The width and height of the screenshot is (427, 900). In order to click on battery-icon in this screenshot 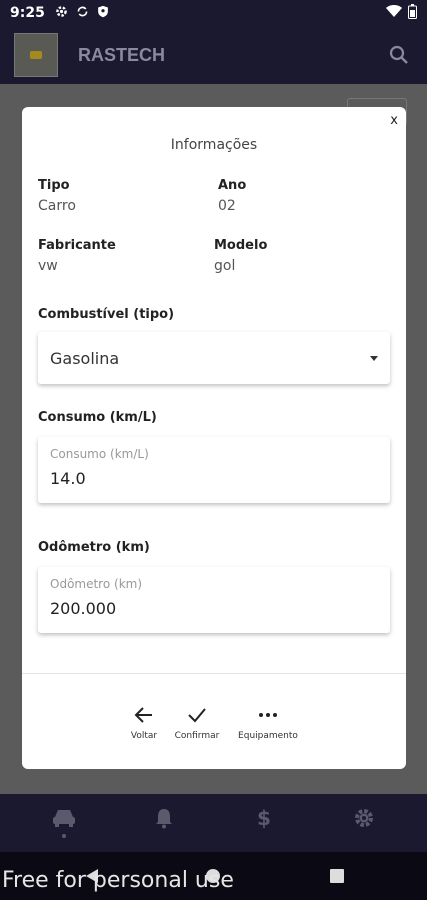, I will do `click(412, 13)`.